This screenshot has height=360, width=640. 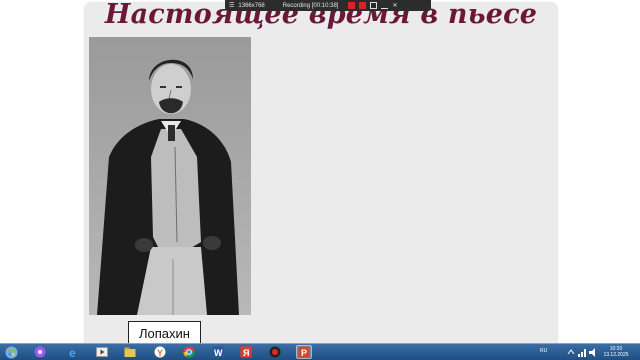 What do you see at coordinates (11, 352) in the screenshot?
I see `start-button` at bounding box center [11, 352].